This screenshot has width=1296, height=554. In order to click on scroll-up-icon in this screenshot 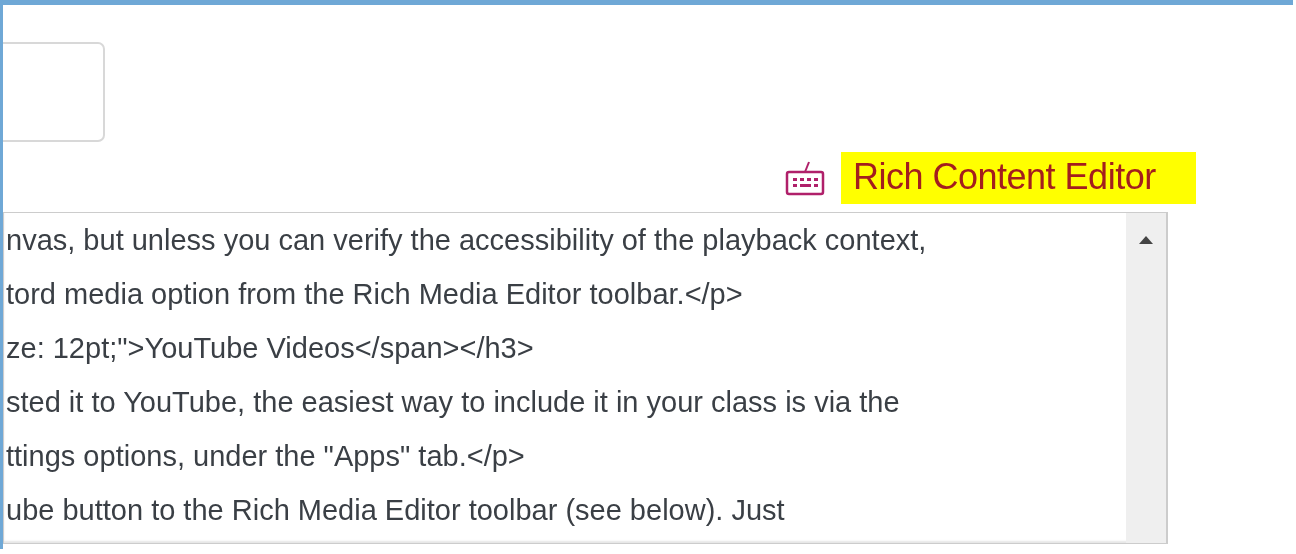, I will do `click(1146, 240)`.